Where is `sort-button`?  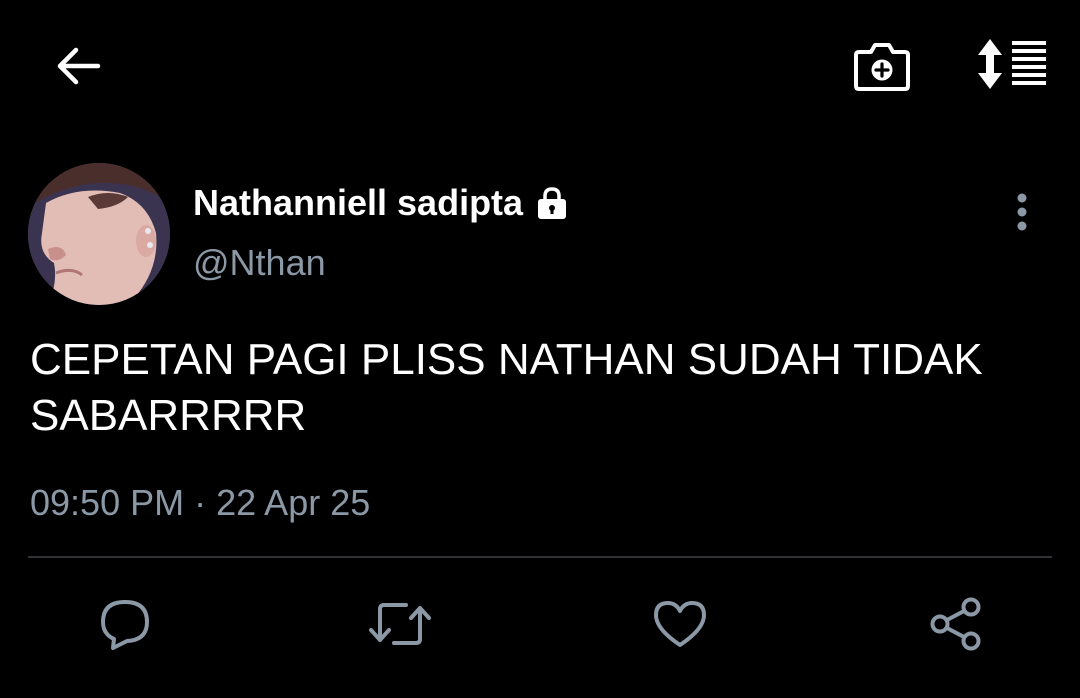
sort-button is located at coordinates (1012, 64).